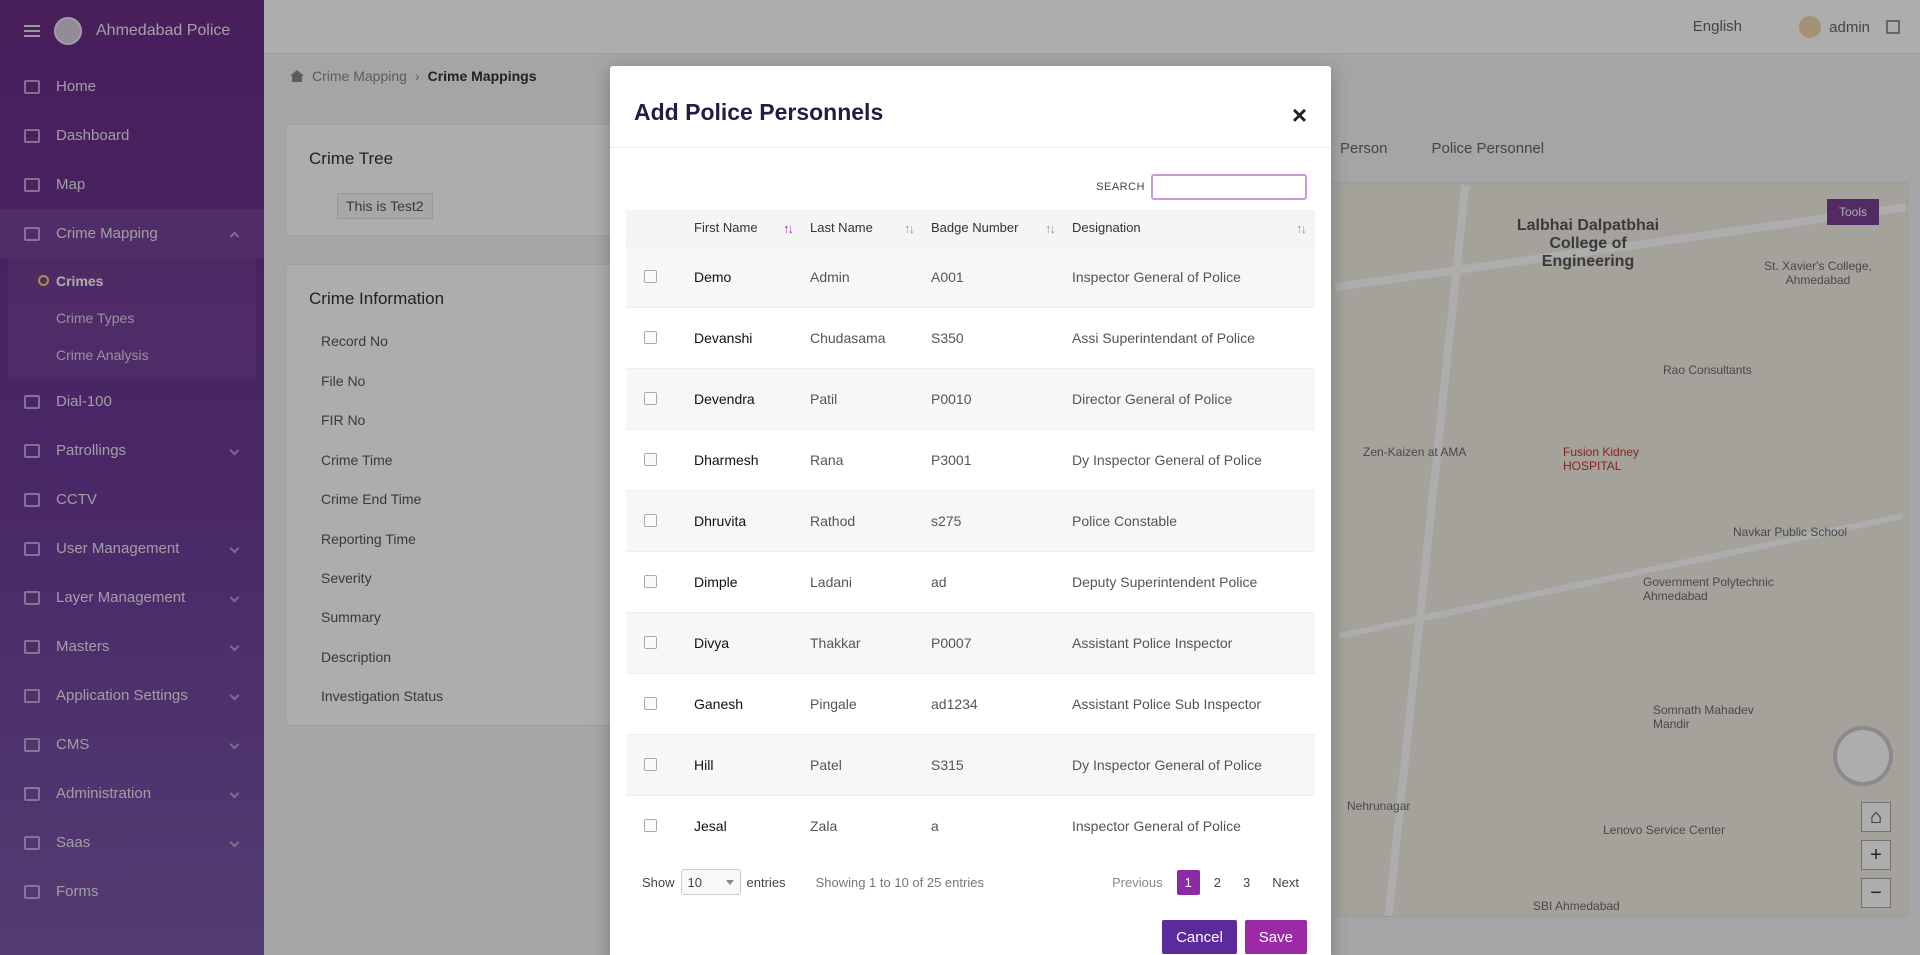 This screenshot has height=955, width=1920. I want to click on first-name-cell: Divya, so click(744, 642).